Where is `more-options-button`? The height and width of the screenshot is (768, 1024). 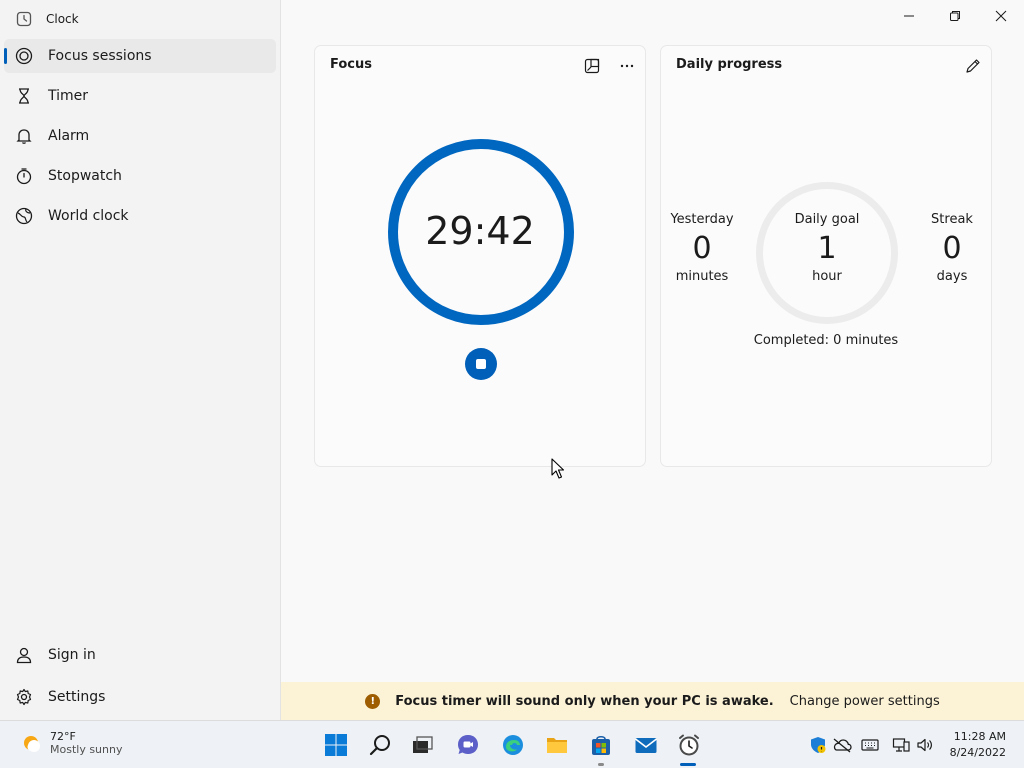 more-options-button is located at coordinates (627, 66).